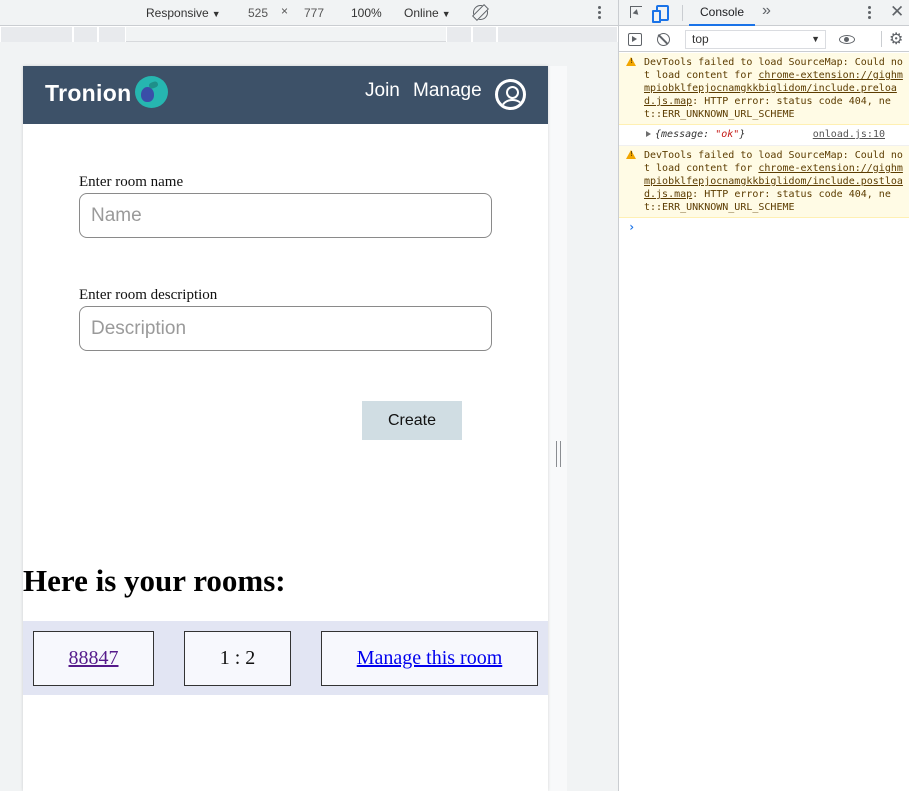 Image resolution: width=909 pixels, height=791 pixels. I want to click on room-id-link: 88847, so click(94, 658).